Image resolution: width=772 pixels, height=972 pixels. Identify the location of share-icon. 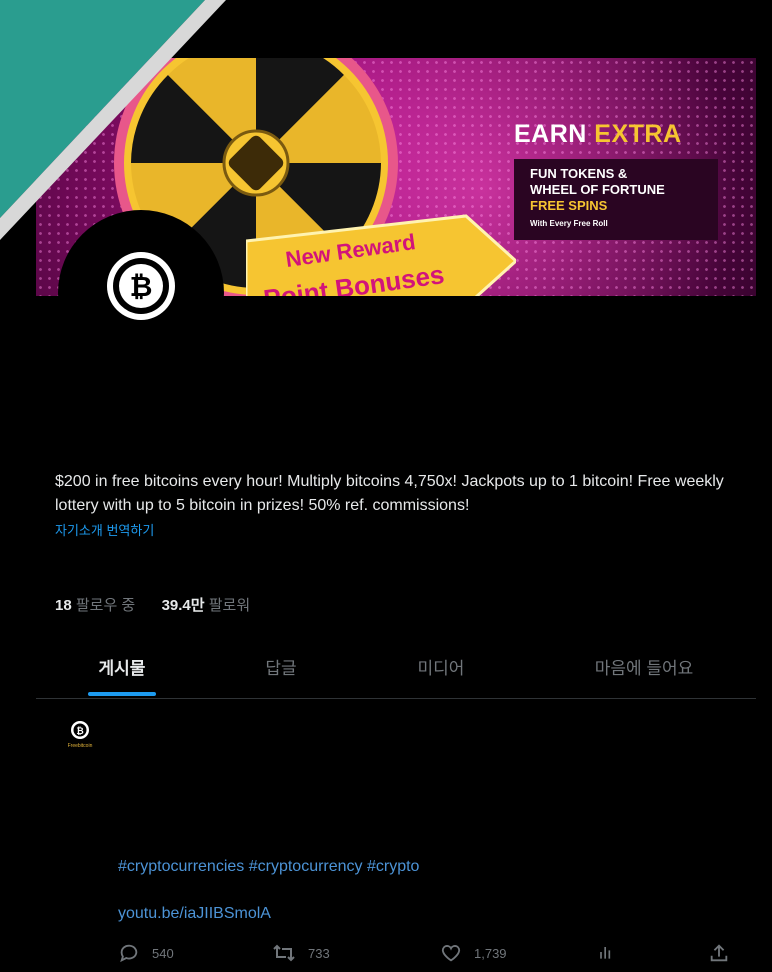
(719, 953).